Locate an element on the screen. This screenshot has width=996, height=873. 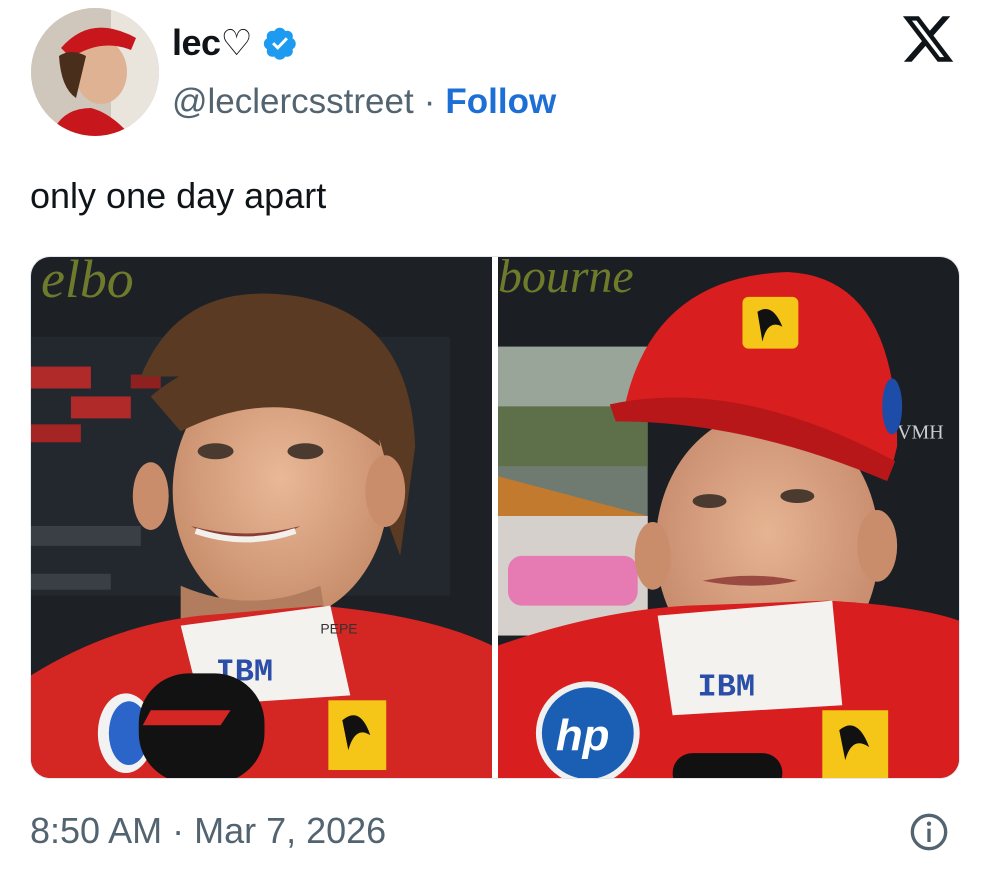
left-background-text: elbo is located at coordinates (87, 283).